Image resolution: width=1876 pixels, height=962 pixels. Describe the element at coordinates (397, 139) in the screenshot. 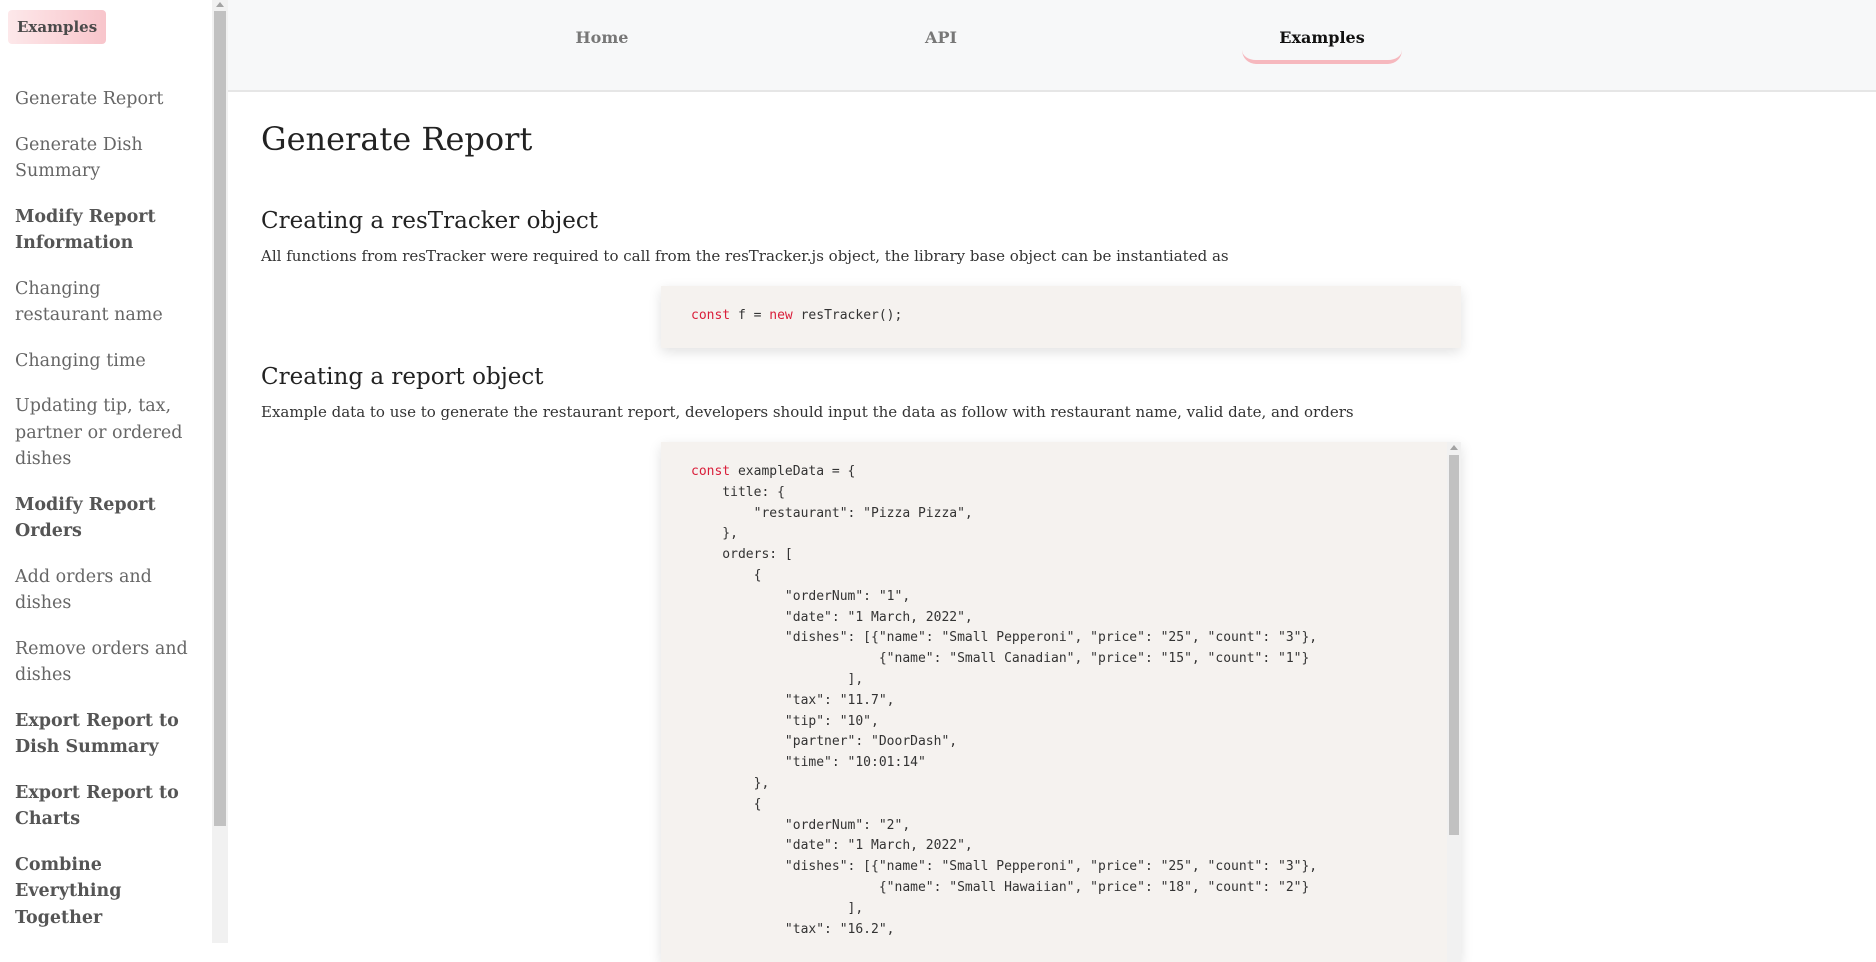

I see `page-title: Generate Report` at that location.